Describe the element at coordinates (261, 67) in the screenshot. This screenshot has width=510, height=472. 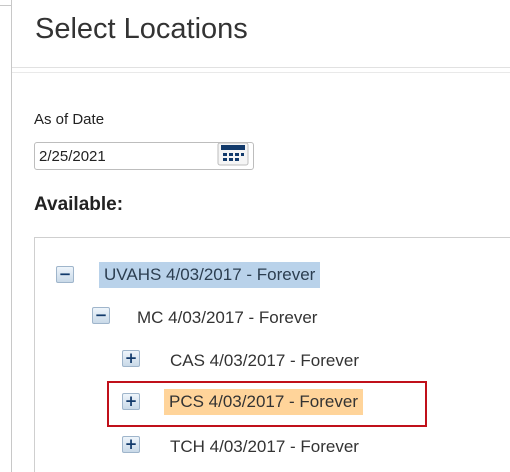
I see `title-divider` at that location.